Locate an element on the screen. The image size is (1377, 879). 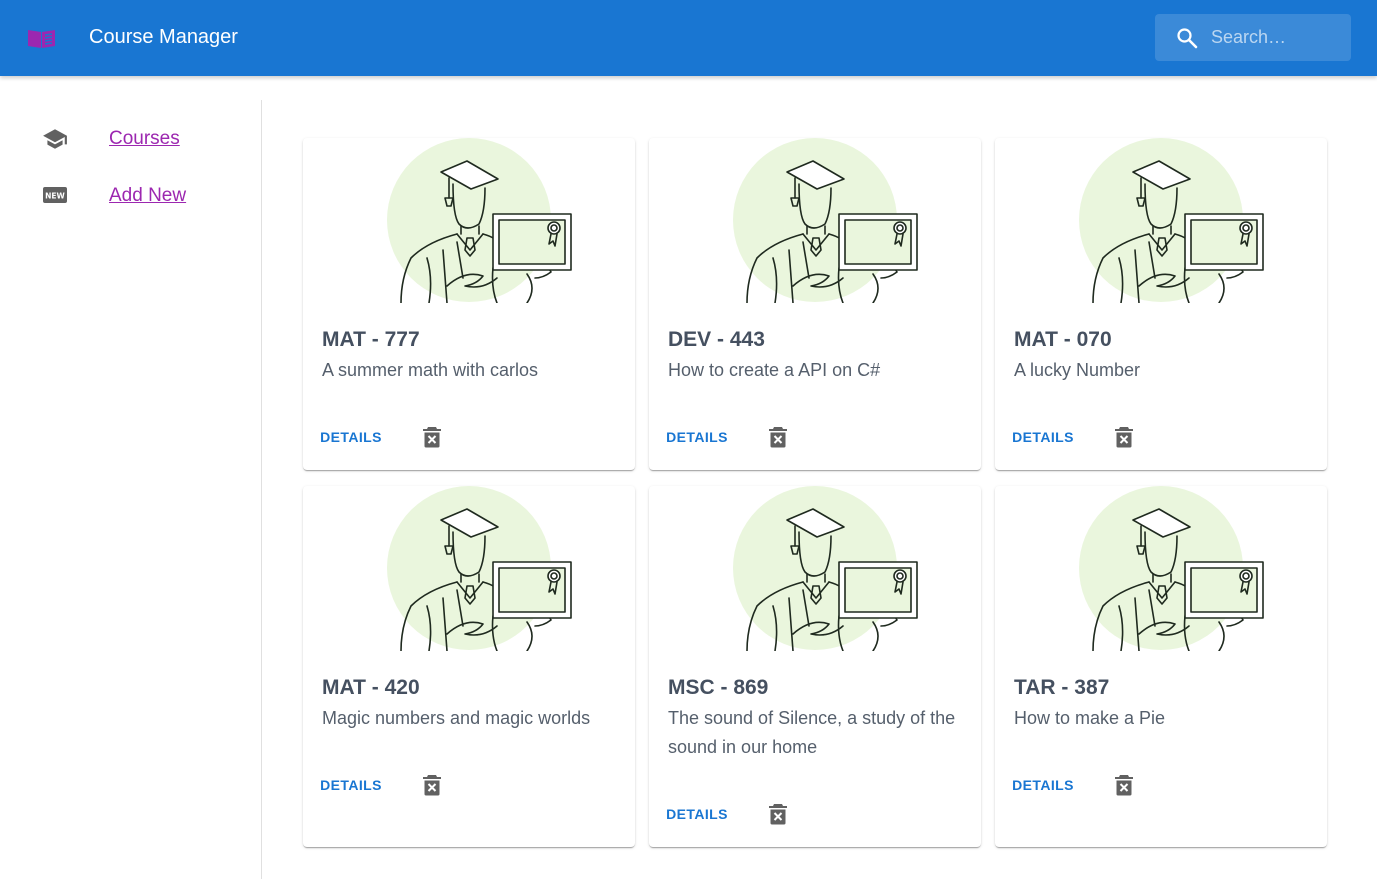
course-card: TAR - 387 How to make a Pie DETAILS is located at coordinates (1161, 666).